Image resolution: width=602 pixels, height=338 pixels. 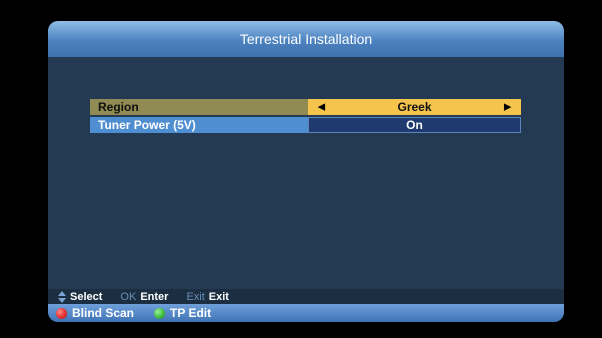 What do you see at coordinates (306, 313) in the screenshot?
I see `color-key-bar: Blind Scan TP Edit` at bounding box center [306, 313].